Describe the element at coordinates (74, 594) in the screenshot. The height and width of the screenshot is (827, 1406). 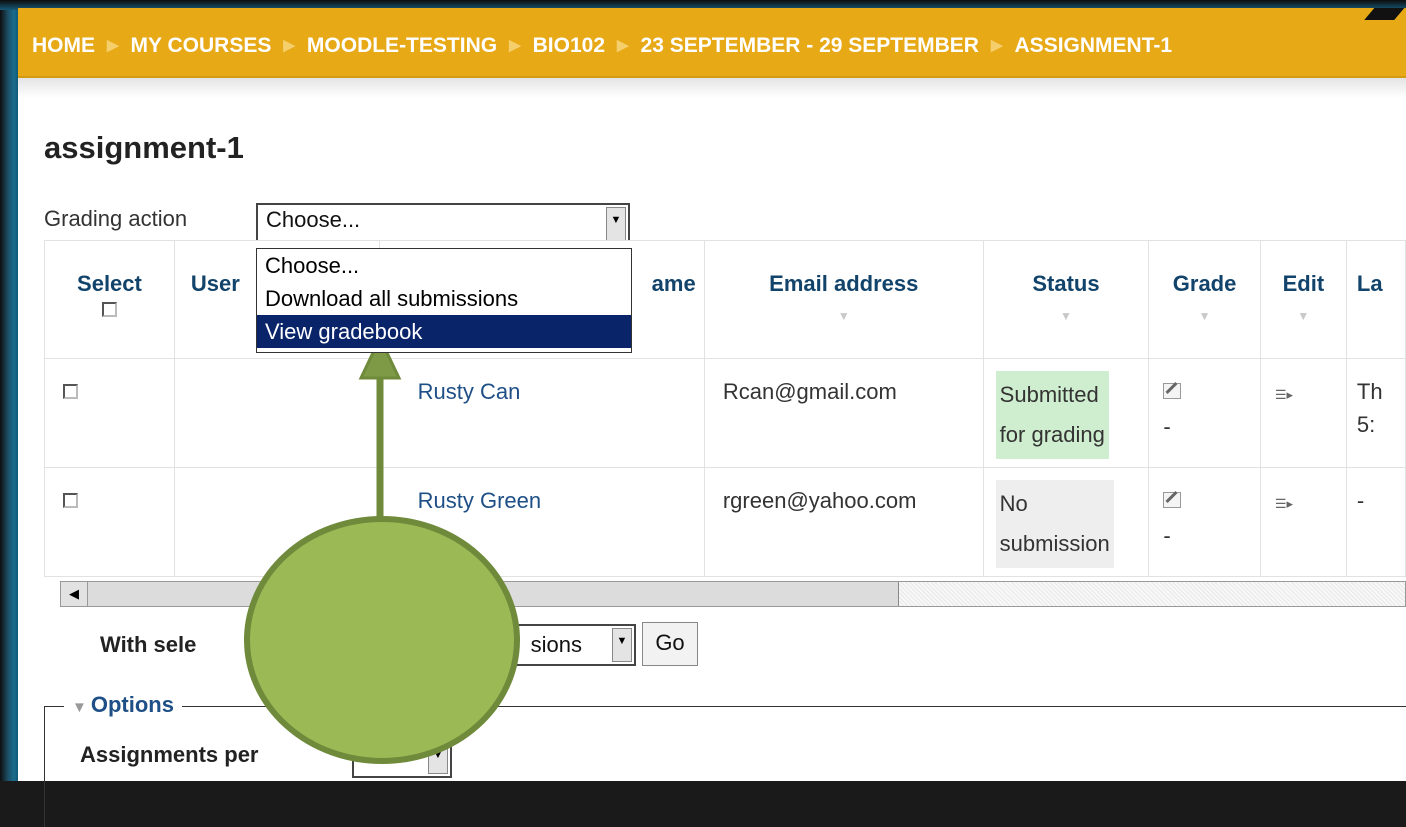
I see `scroll-left-icon: ◀` at that location.